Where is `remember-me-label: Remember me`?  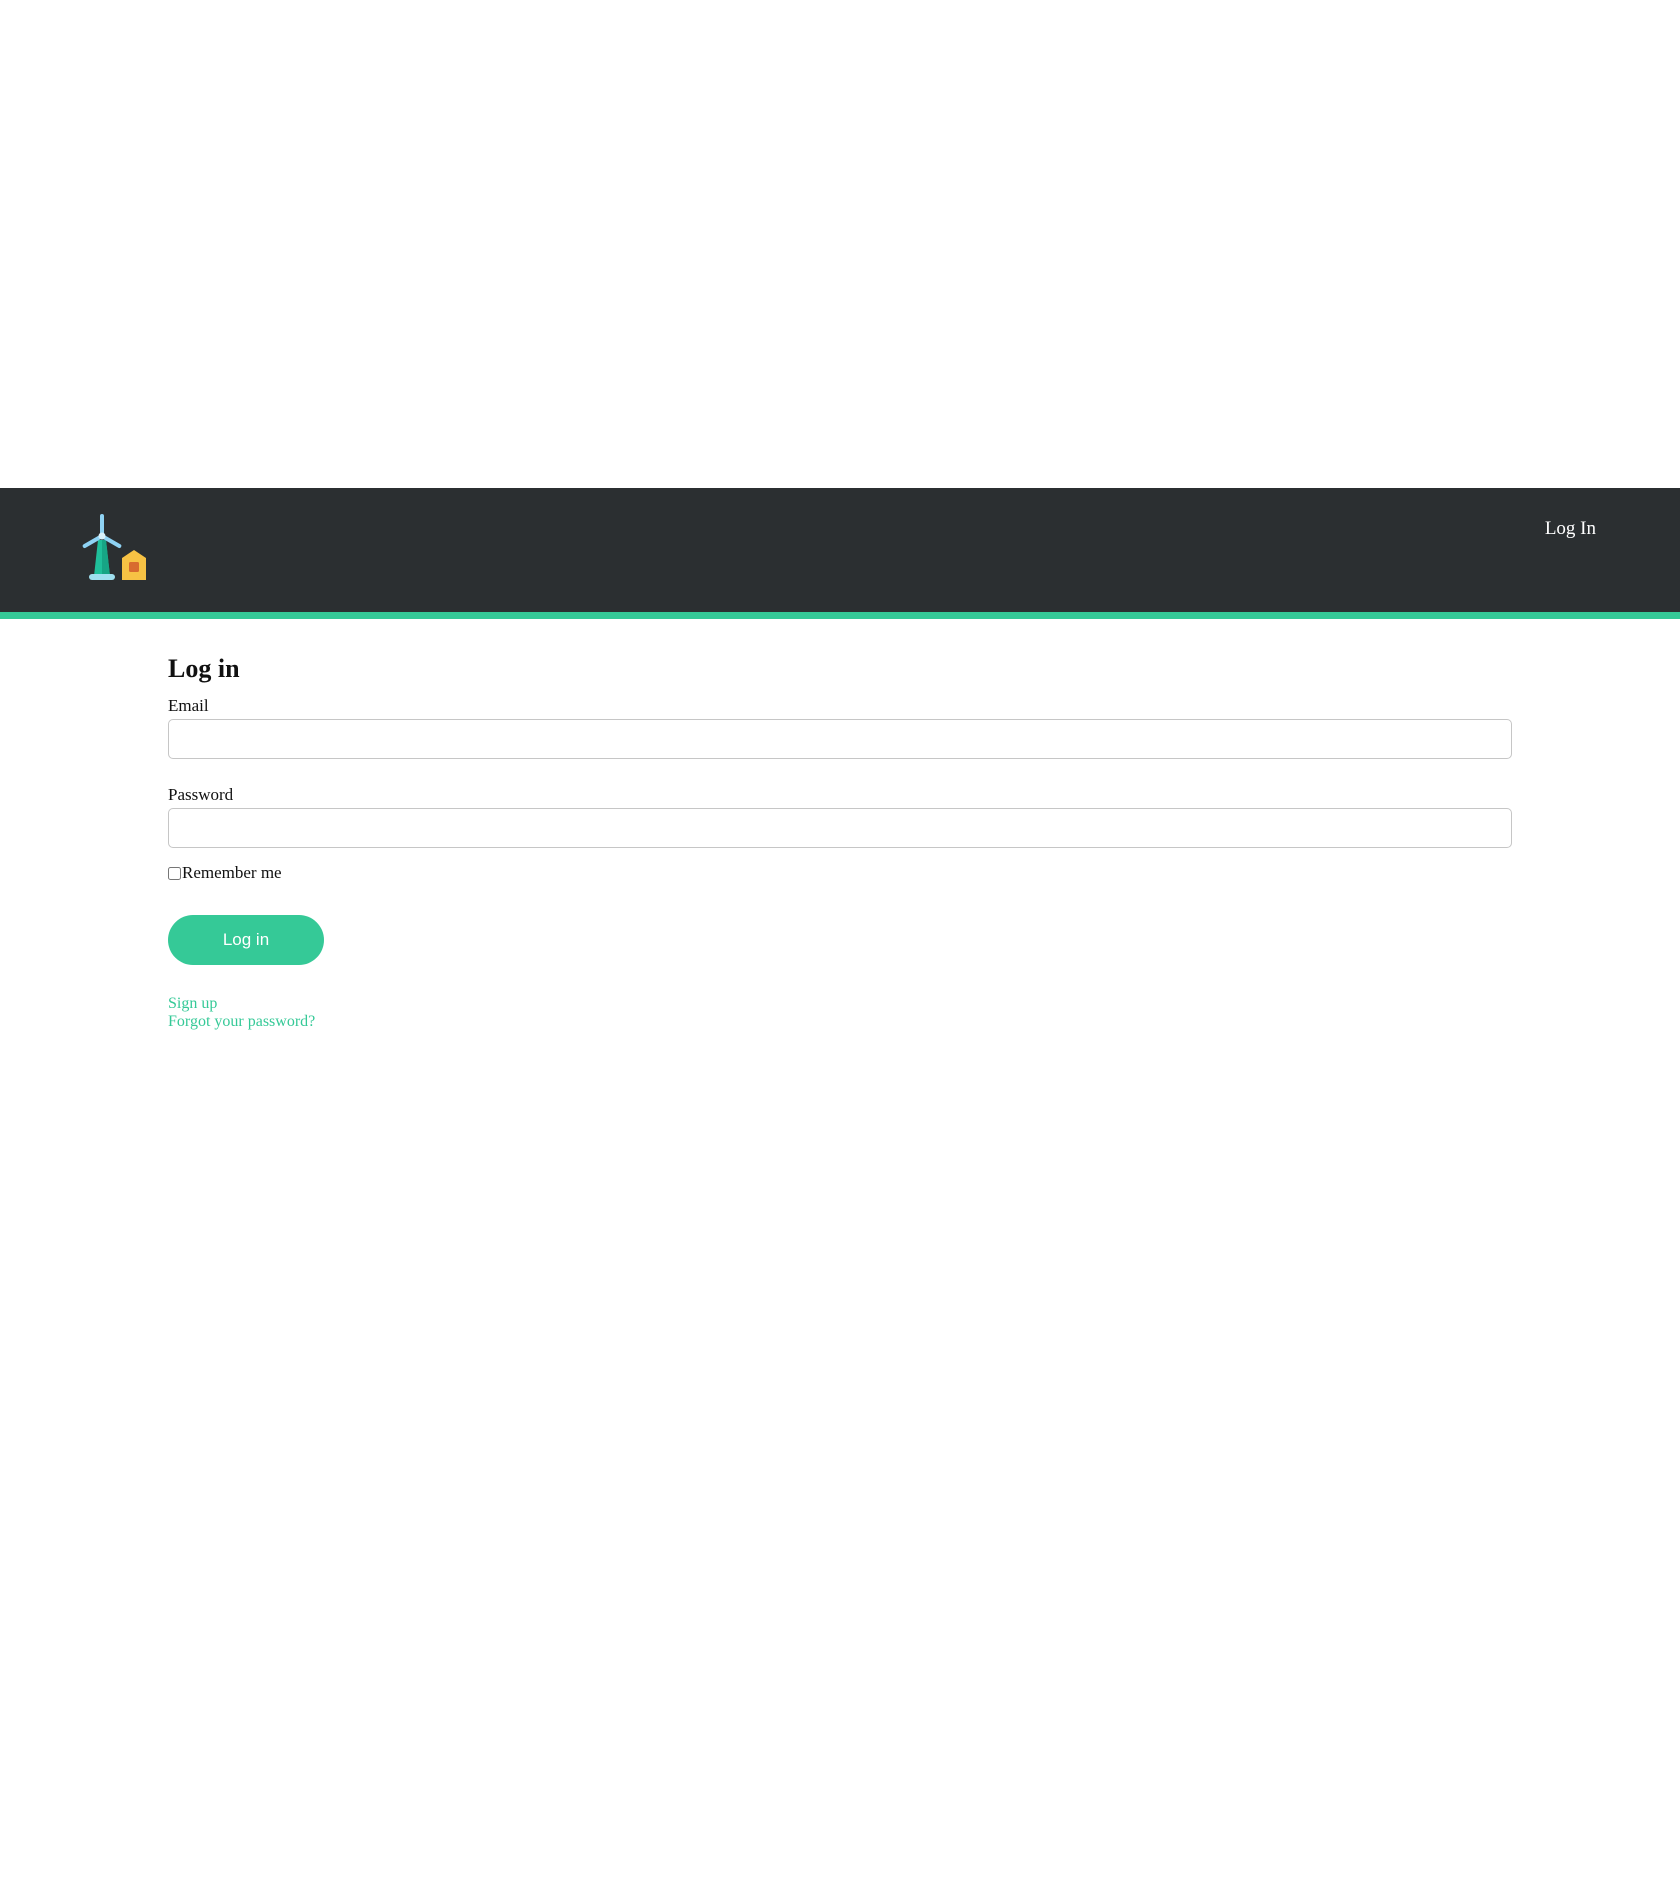 remember-me-label: Remember me is located at coordinates (232, 873).